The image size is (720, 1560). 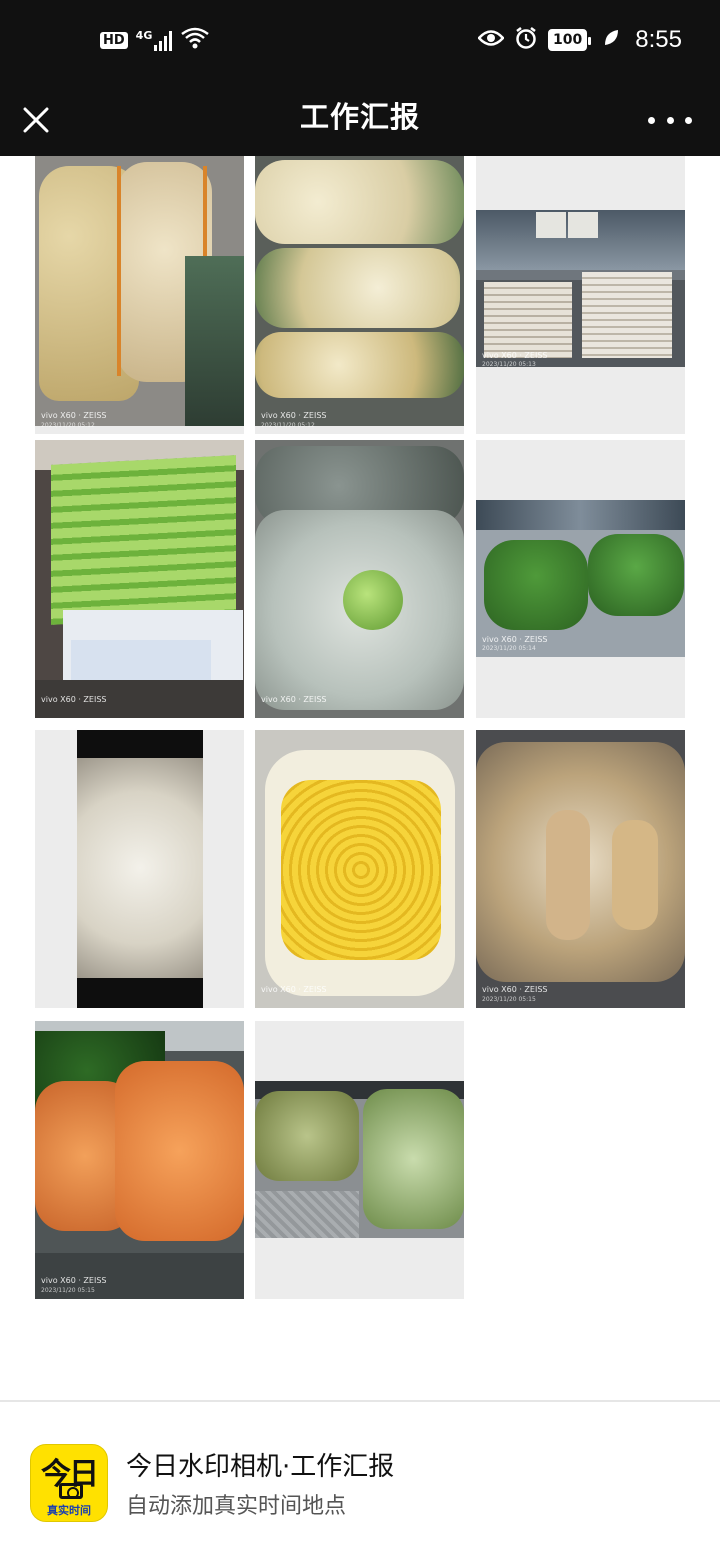 I want to click on battery-icon: 100, so click(x=570, y=40).